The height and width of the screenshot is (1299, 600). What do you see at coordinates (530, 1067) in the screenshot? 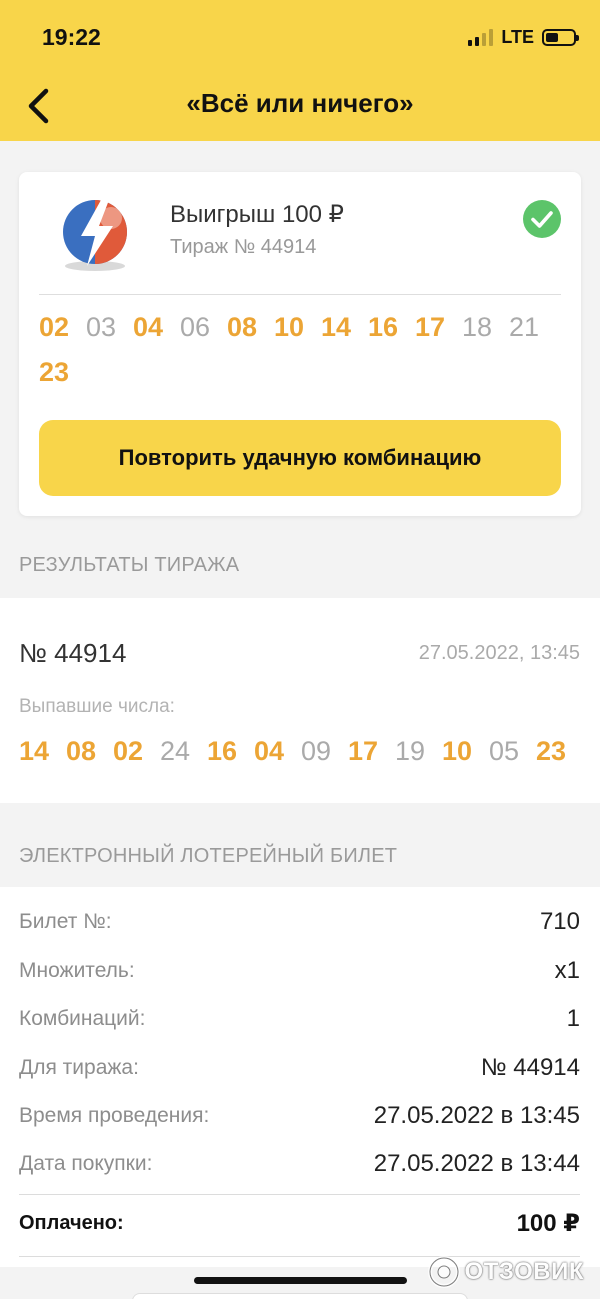
I see `detail-value: № 44914` at bounding box center [530, 1067].